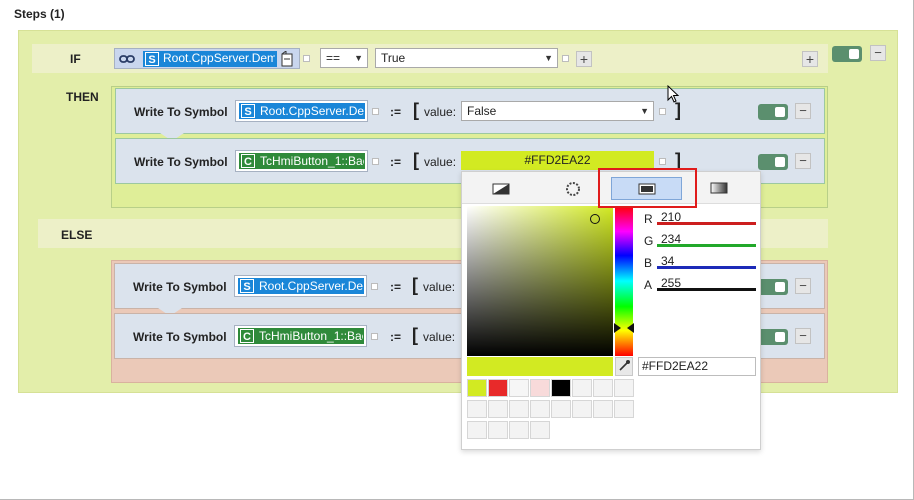 The width and height of the screenshot is (914, 500). What do you see at coordinates (662, 111) in the screenshot?
I see `then-action-1-value-options-box` at bounding box center [662, 111].